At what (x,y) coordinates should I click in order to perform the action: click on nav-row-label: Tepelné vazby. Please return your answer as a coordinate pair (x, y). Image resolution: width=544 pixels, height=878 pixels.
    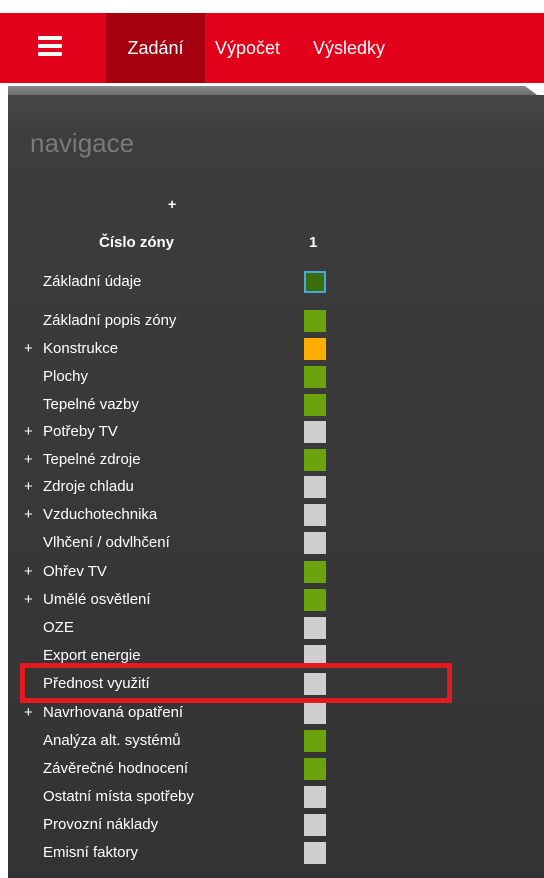
    Looking at the image, I should click on (91, 405).